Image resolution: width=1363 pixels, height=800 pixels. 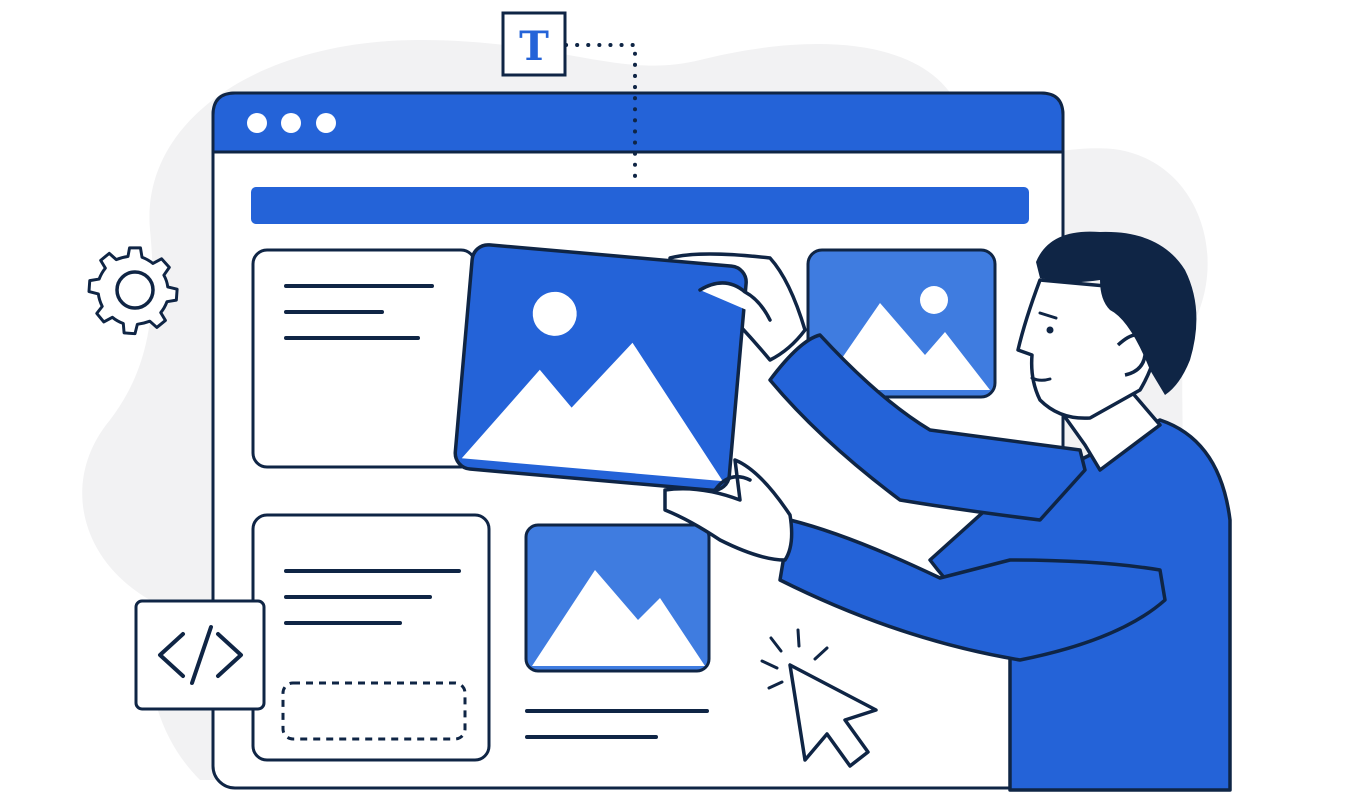 What do you see at coordinates (934, 300) in the screenshot?
I see `sun-icon` at bounding box center [934, 300].